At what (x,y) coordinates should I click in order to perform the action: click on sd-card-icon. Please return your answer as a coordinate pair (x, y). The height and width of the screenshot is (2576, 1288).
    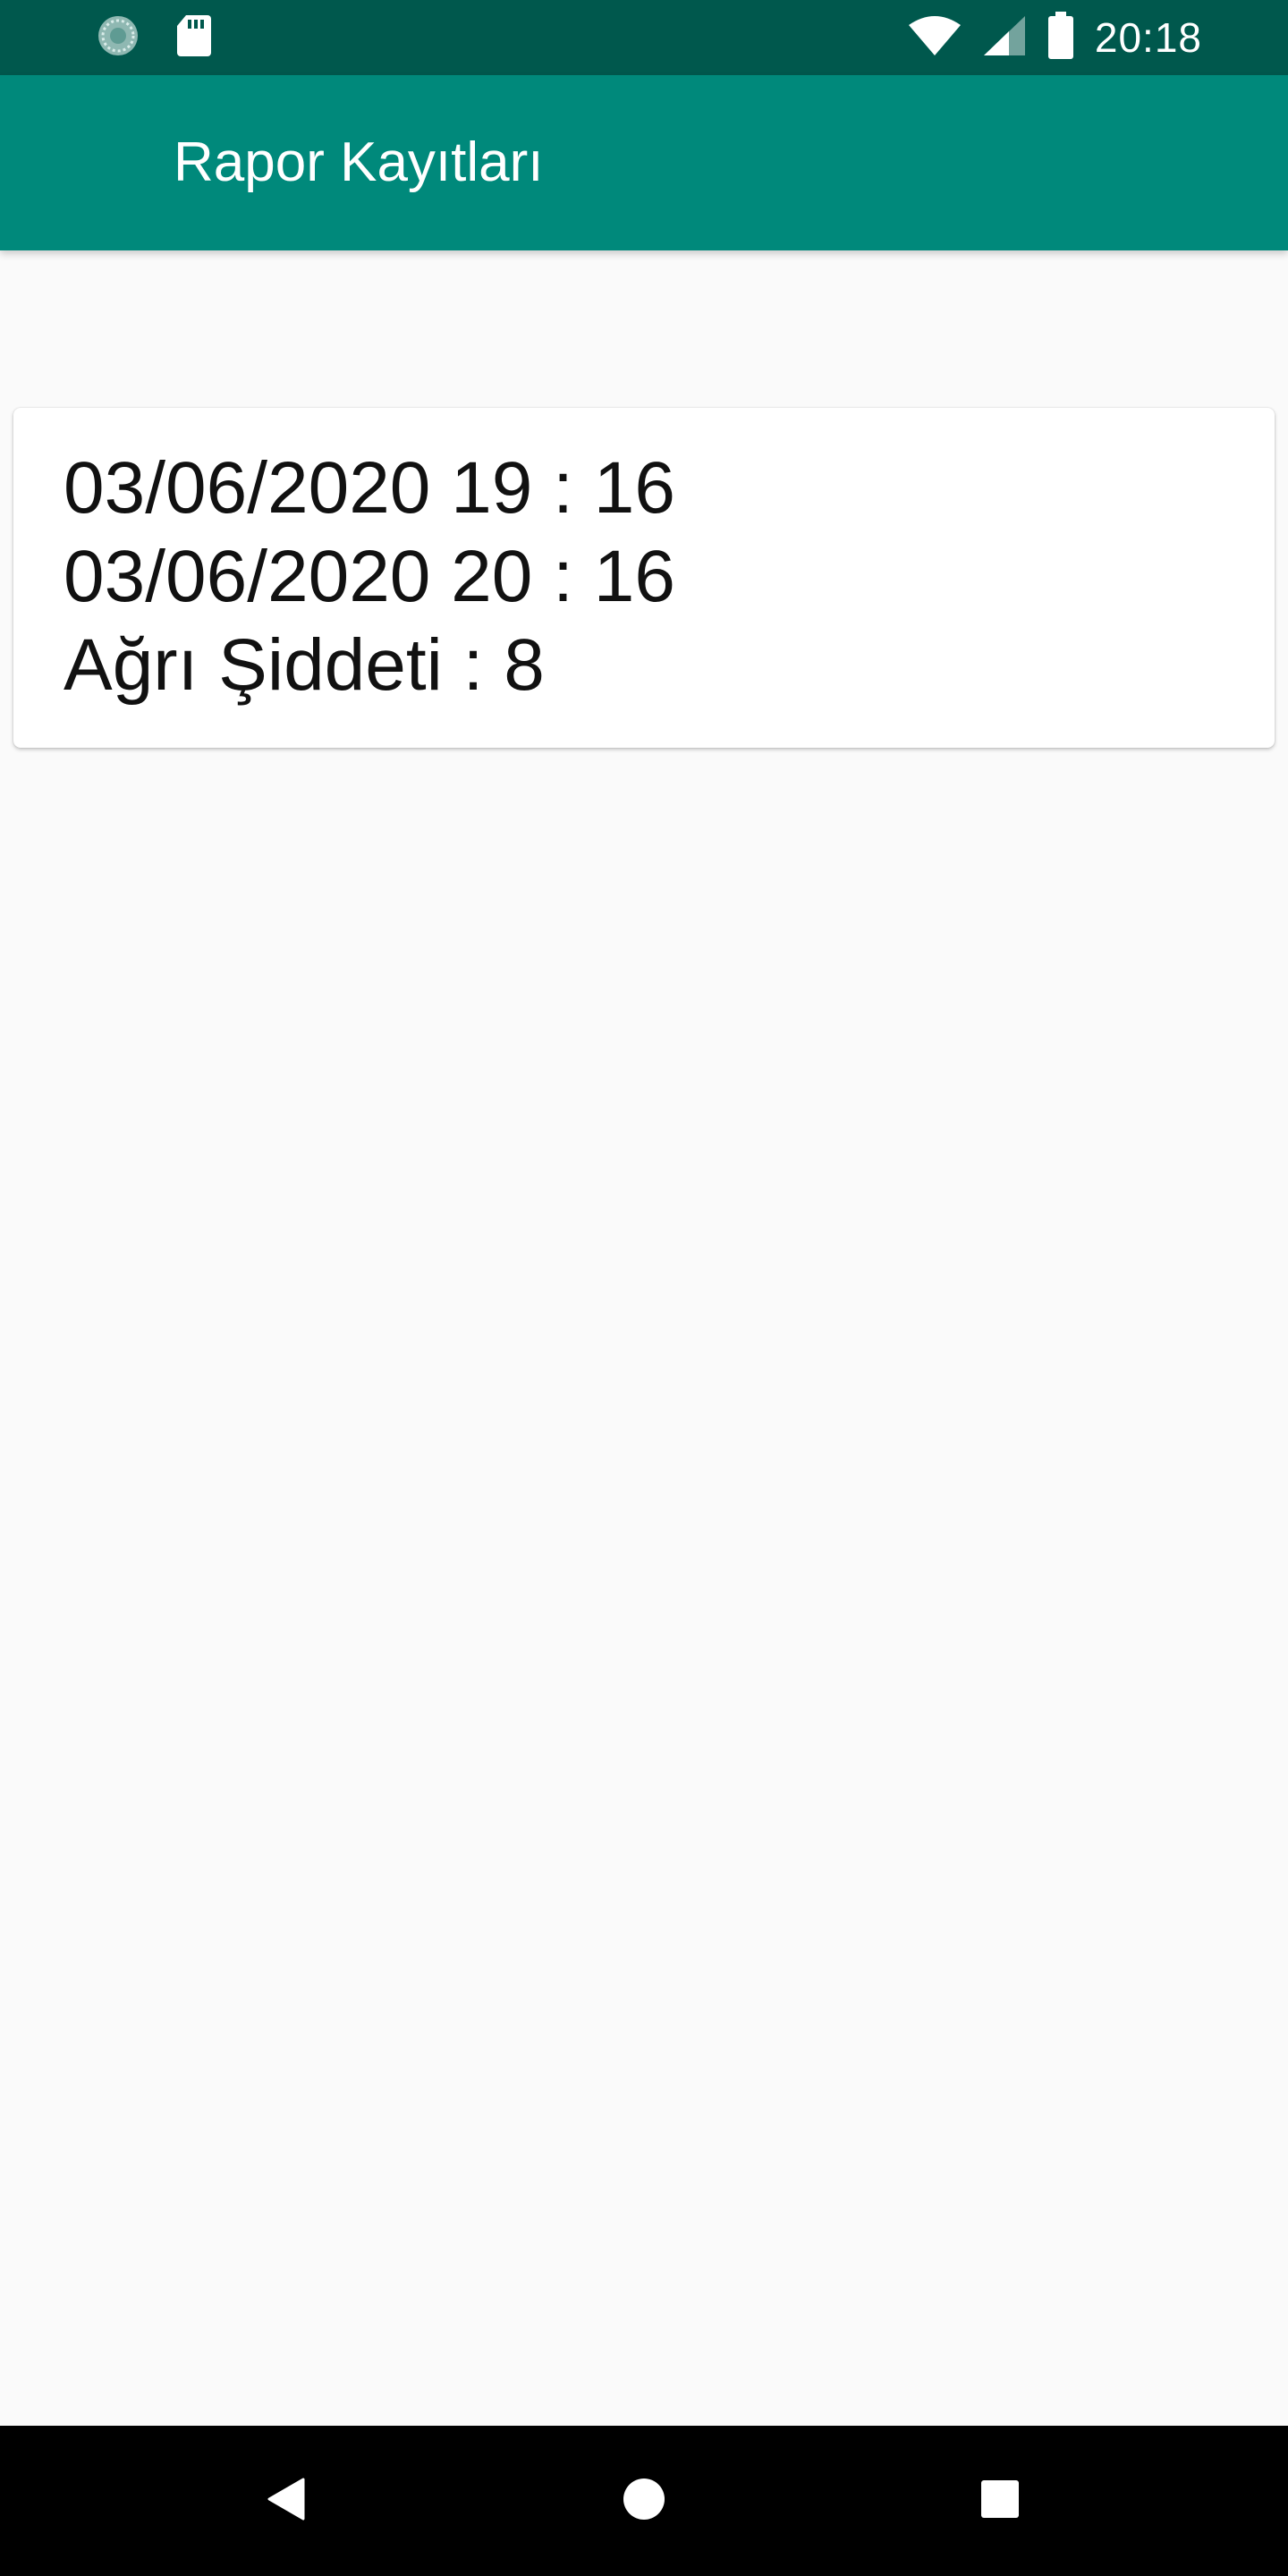
    Looking at the image, I should click on (194, 38).